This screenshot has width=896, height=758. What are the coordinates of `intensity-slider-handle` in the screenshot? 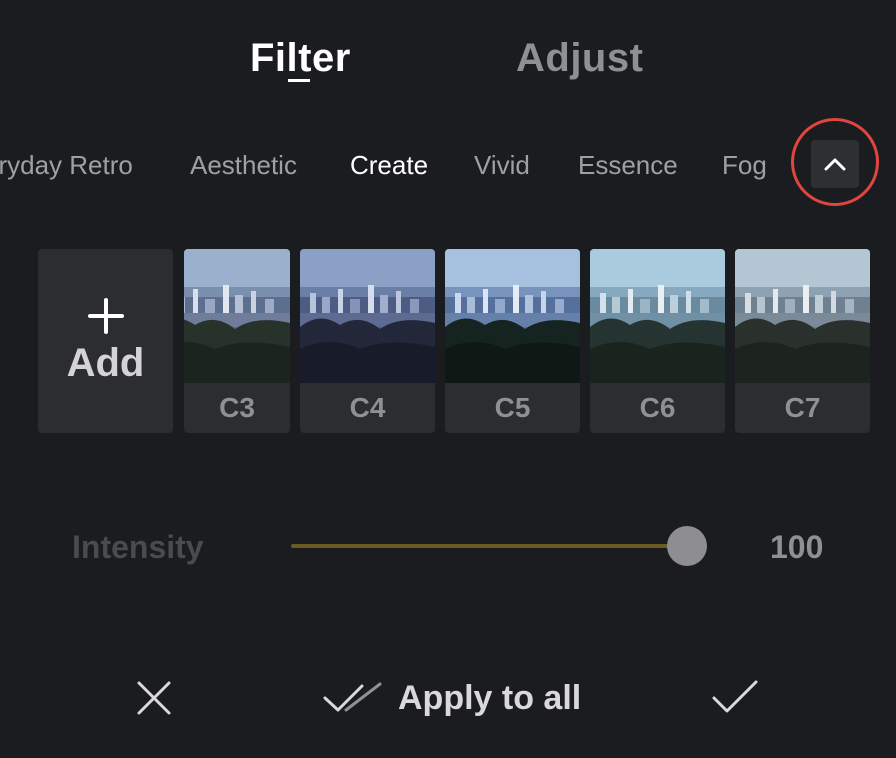 It's located at (687, 546).